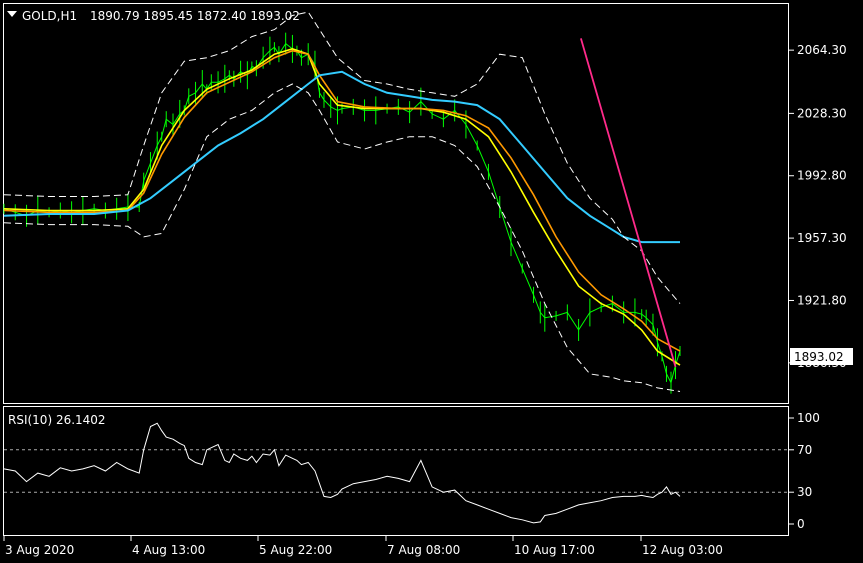  I want to click on rsi-tick-label: 100, so click(808, 418).